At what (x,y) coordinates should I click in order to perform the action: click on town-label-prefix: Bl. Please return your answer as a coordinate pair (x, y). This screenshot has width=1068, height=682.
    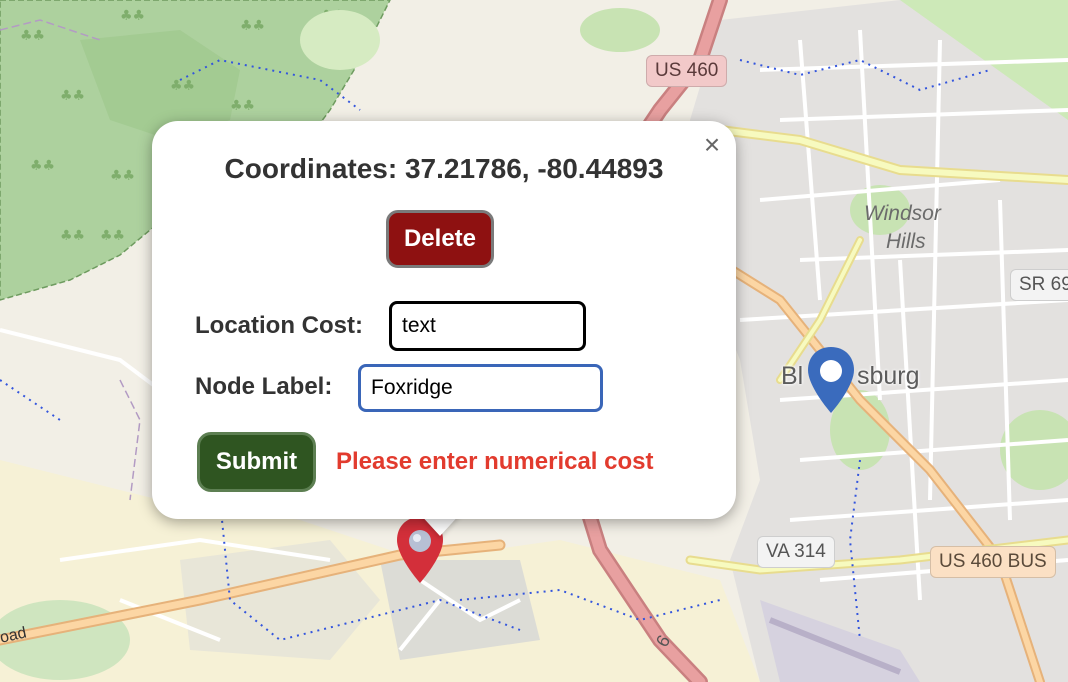
    Looking at the image, I should click on (792, 376).